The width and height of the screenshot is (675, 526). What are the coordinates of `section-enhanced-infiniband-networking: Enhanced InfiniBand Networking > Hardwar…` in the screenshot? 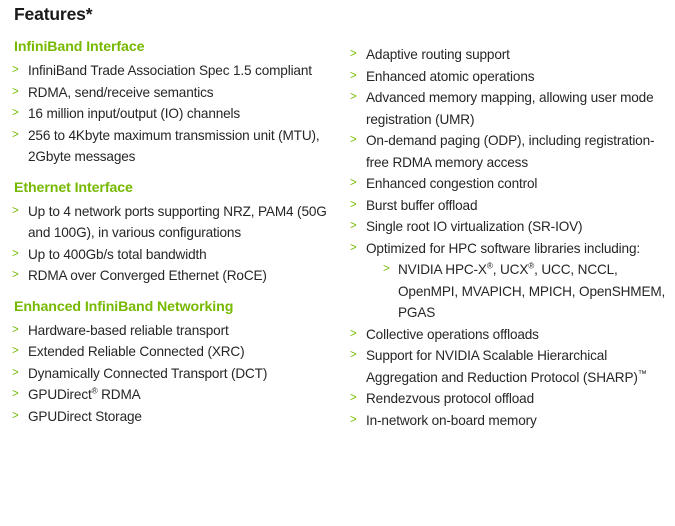 It's located at (173, 363).